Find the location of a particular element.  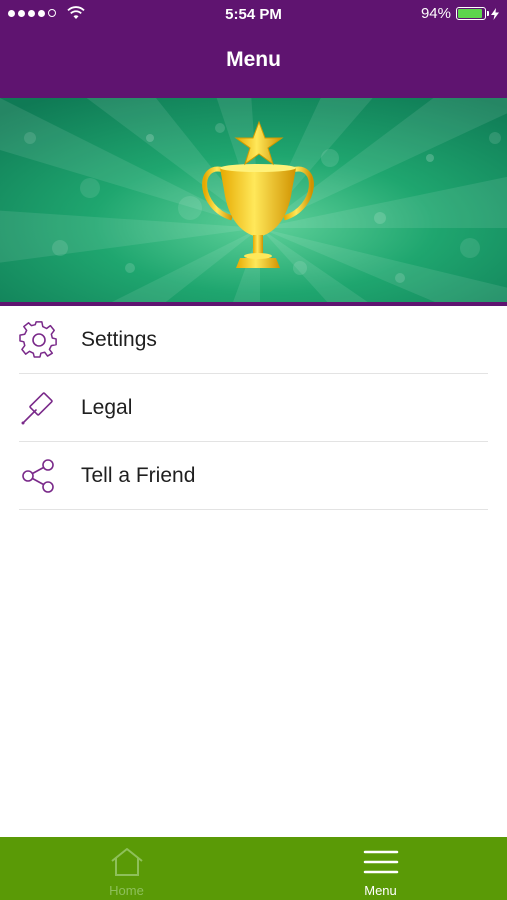

charging-icon is located at coordinates (495, 13).